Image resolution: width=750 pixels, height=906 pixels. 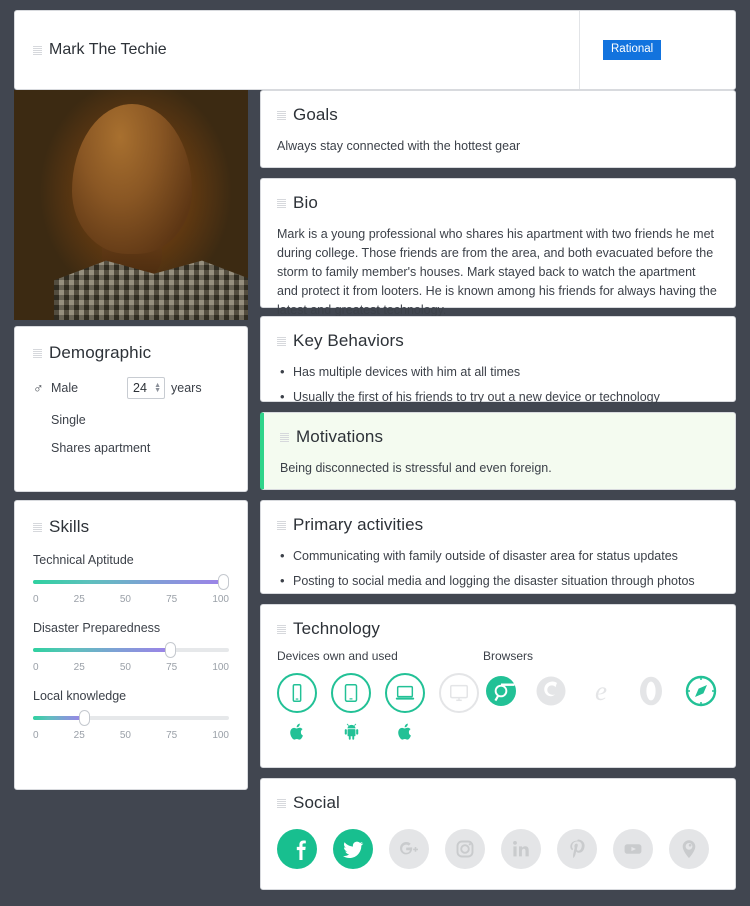 What do you see at coordinates (131, 527) in the screenshot?
I see `skills-title-row: Skills` at bounding box center [131, 527].